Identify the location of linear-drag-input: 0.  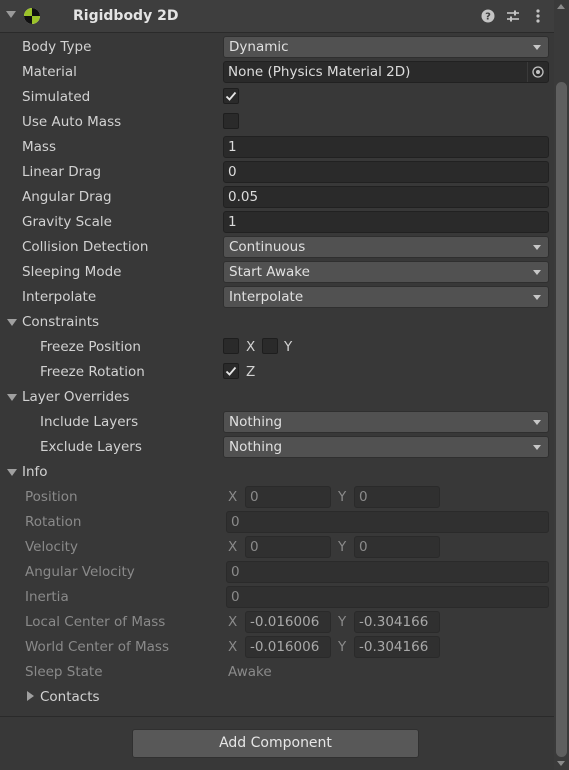
(386, 172).